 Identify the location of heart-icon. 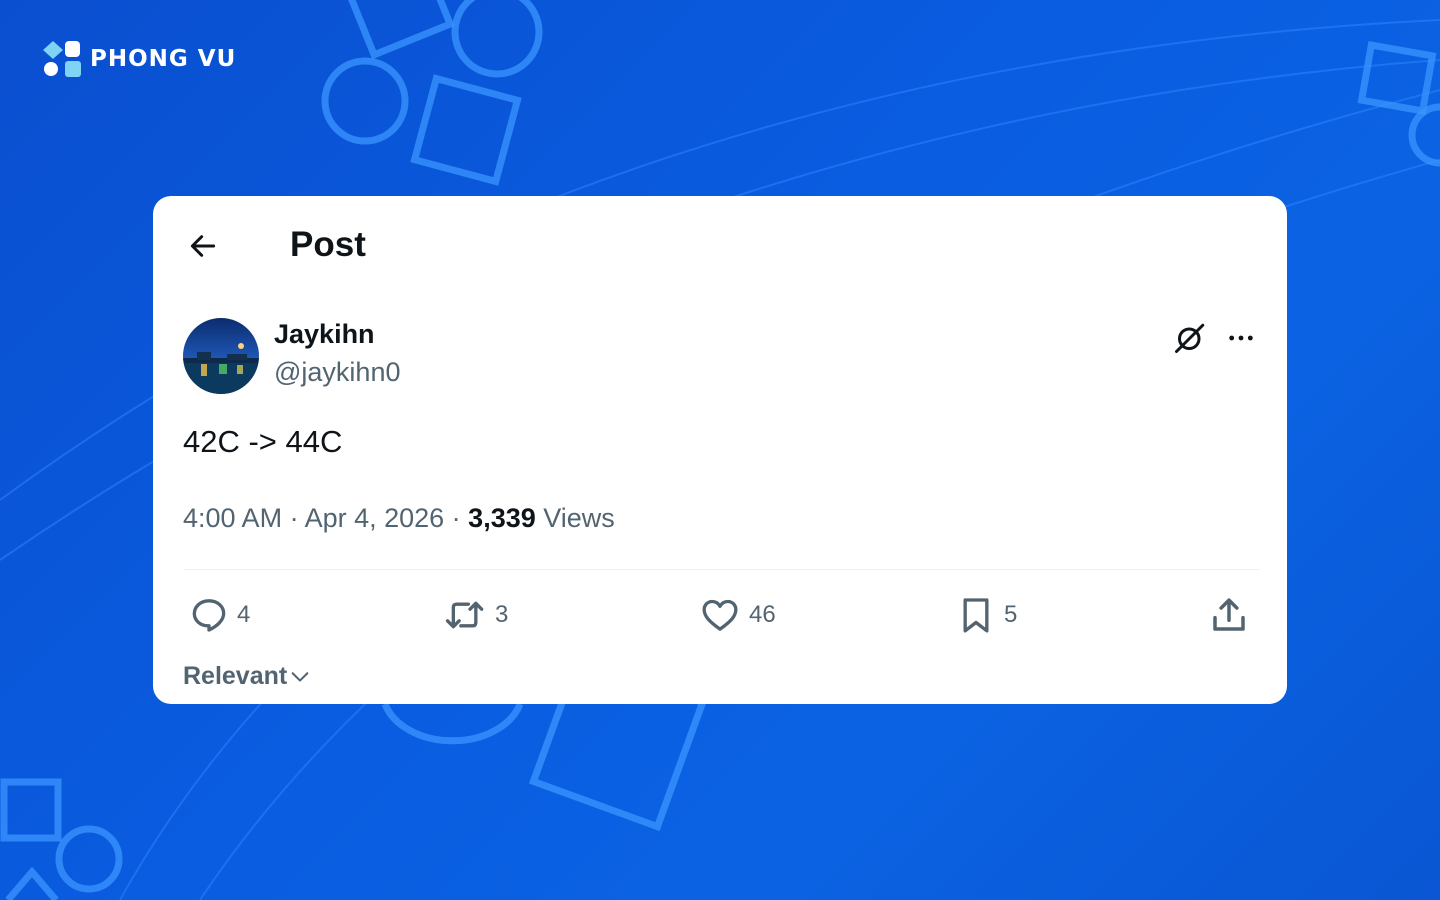
(720, 615).